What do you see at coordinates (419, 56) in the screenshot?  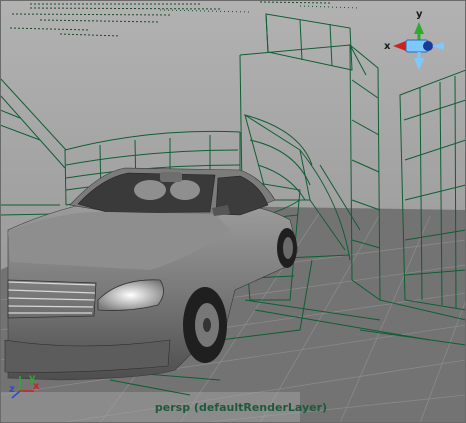 I see `view-cube-down-stem` at bounding box center [419, 56].